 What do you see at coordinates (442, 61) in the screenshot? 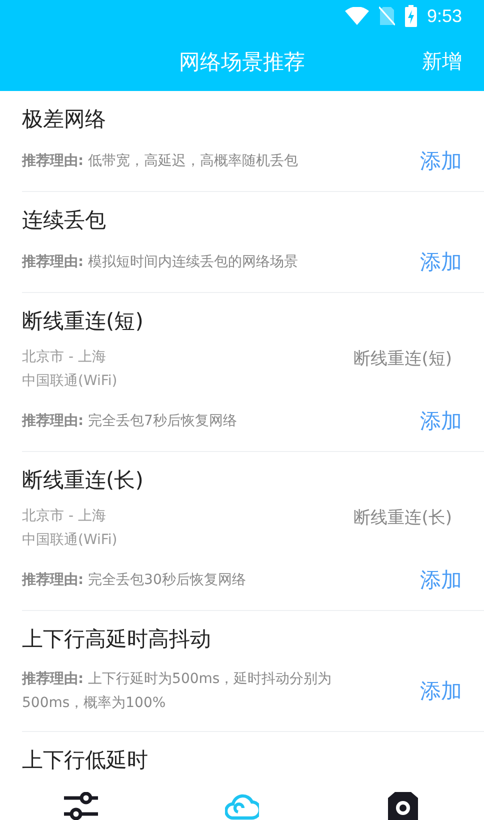
I see `add-new-button: 新增` at bounding box center [442, 61].